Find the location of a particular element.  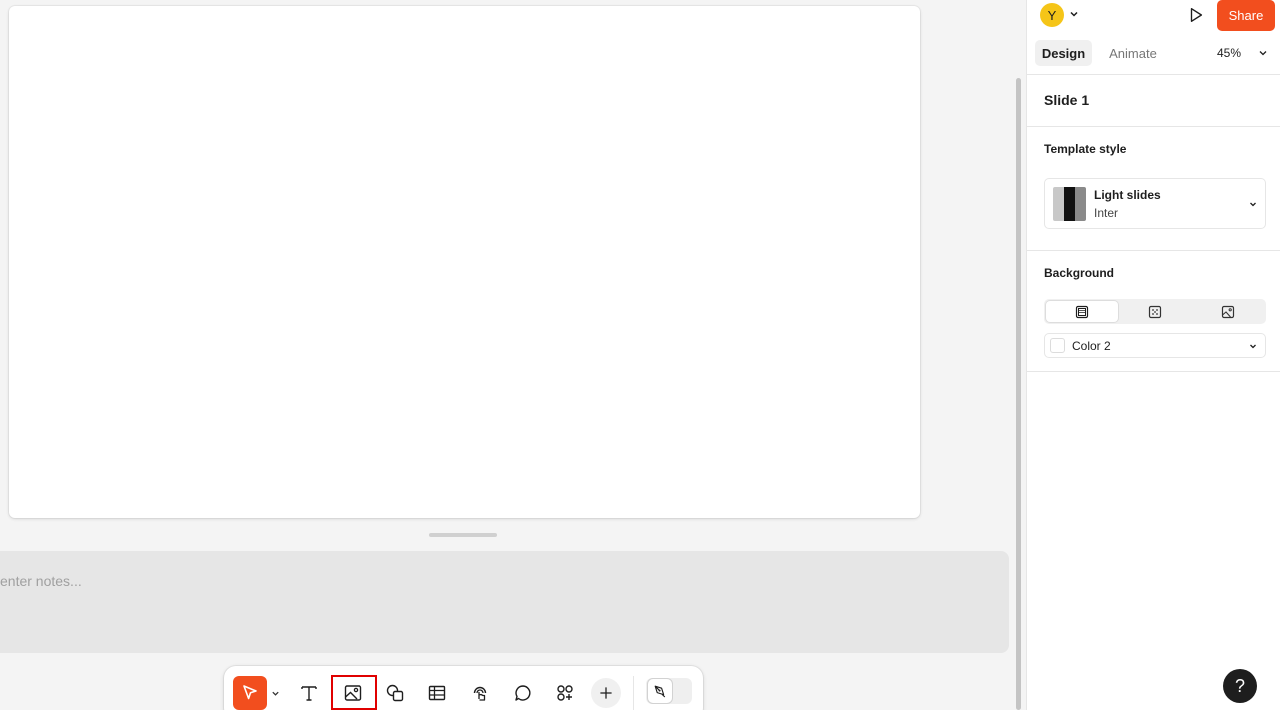

add-icon is located at coordinates (606, 693).